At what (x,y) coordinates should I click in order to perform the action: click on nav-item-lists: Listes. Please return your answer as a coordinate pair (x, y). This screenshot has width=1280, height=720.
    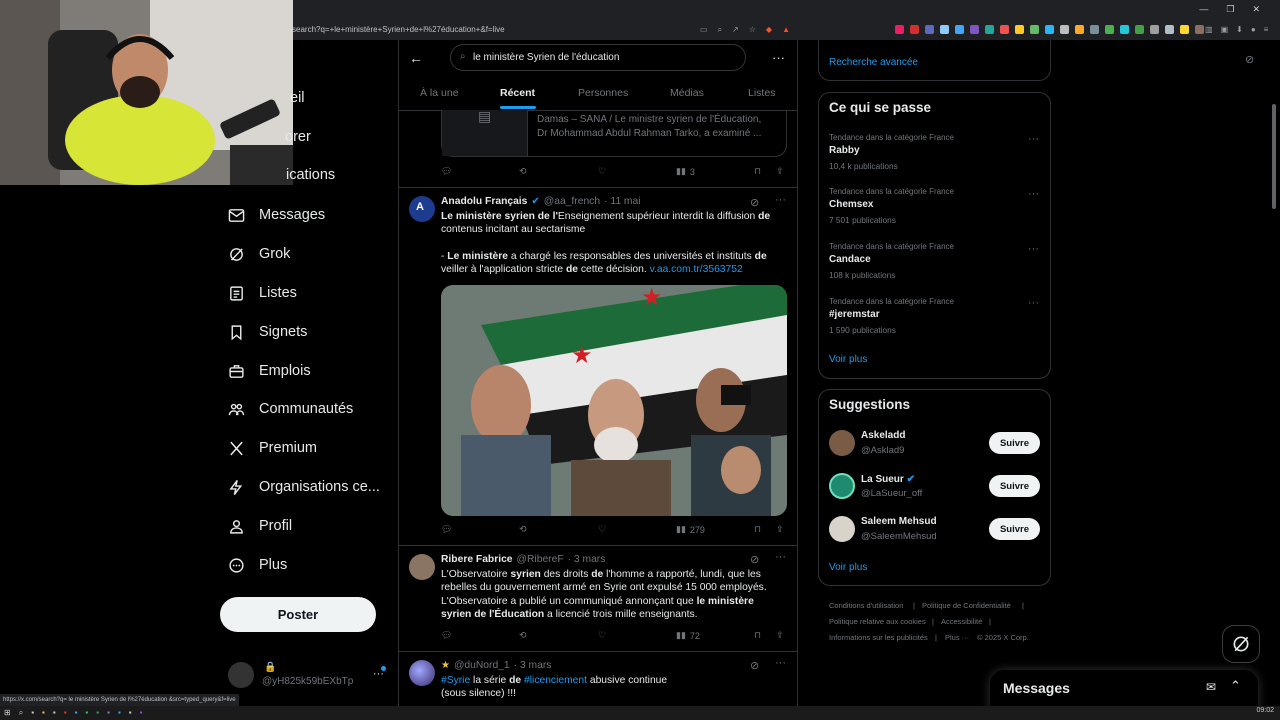
    Looking at the image, I should click on (262, 293).